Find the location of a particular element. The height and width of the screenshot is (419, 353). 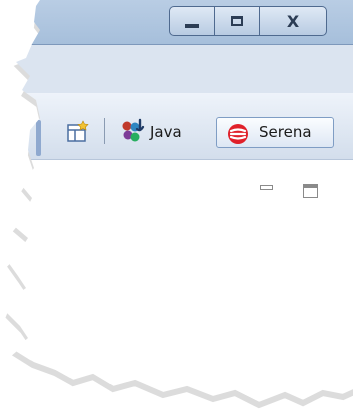

minimize-button is located at coordinates (192, 21).